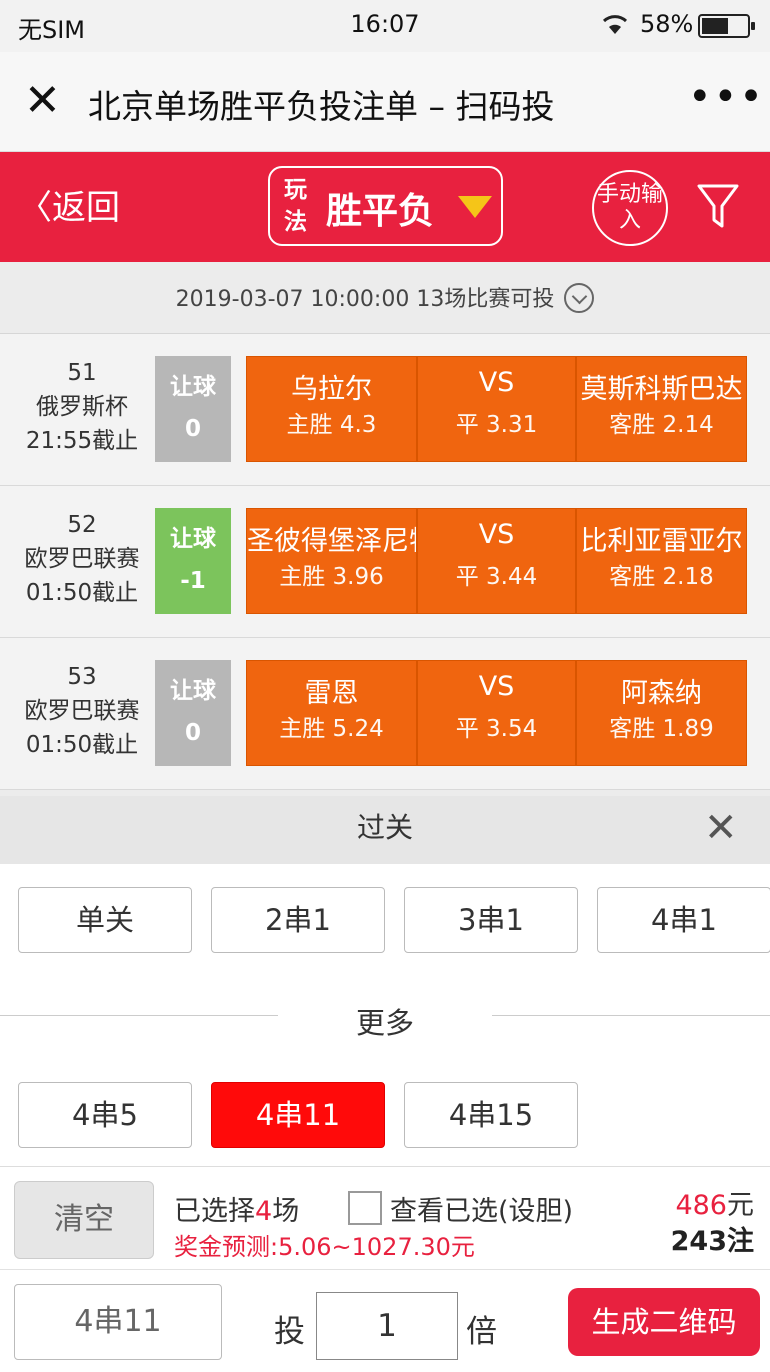  I want to click on bei-label: 倍, so click(481, 1332).